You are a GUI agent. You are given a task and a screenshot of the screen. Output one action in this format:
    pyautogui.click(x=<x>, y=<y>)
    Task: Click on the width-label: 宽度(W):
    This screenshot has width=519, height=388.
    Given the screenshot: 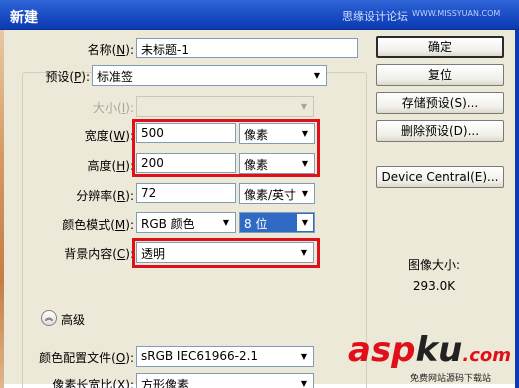 What is the action you would take?
    pyautogui.click(x=109, y=136)
    